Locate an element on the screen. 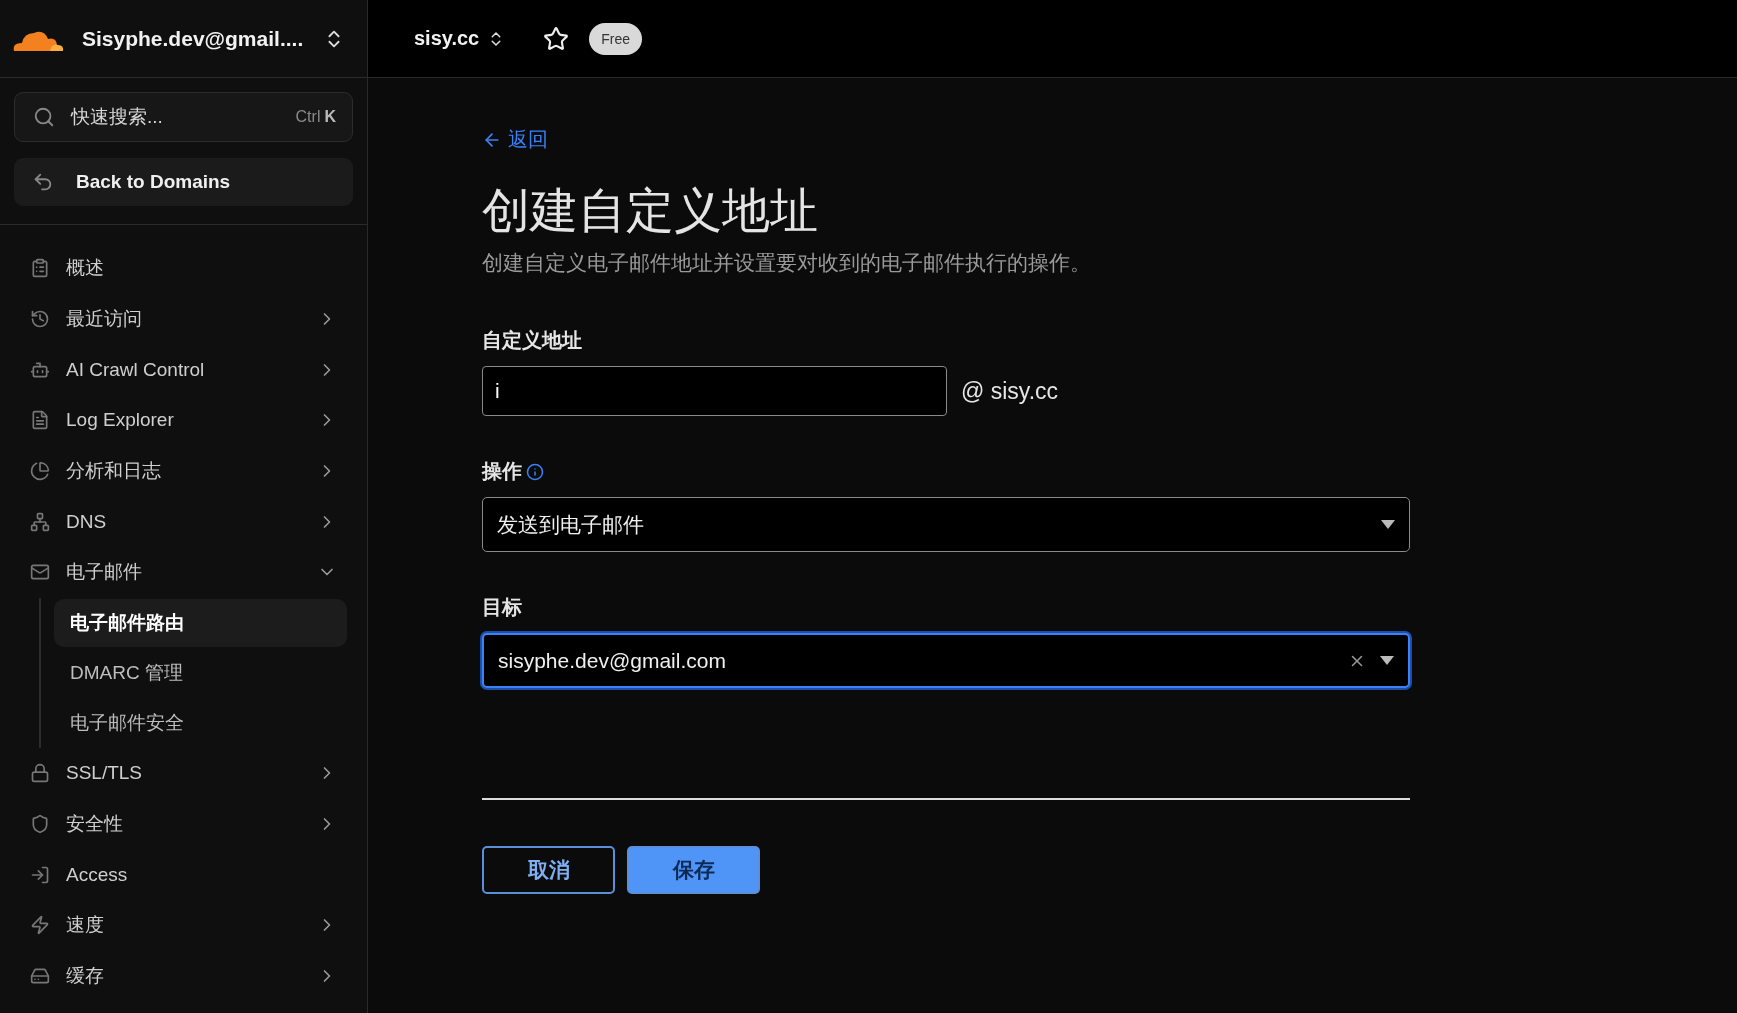  page-subtitle: 创建自定义电子邮件地址并设置要对收到的电子邮件执行的操作。 is located at coordinates (787, 263).